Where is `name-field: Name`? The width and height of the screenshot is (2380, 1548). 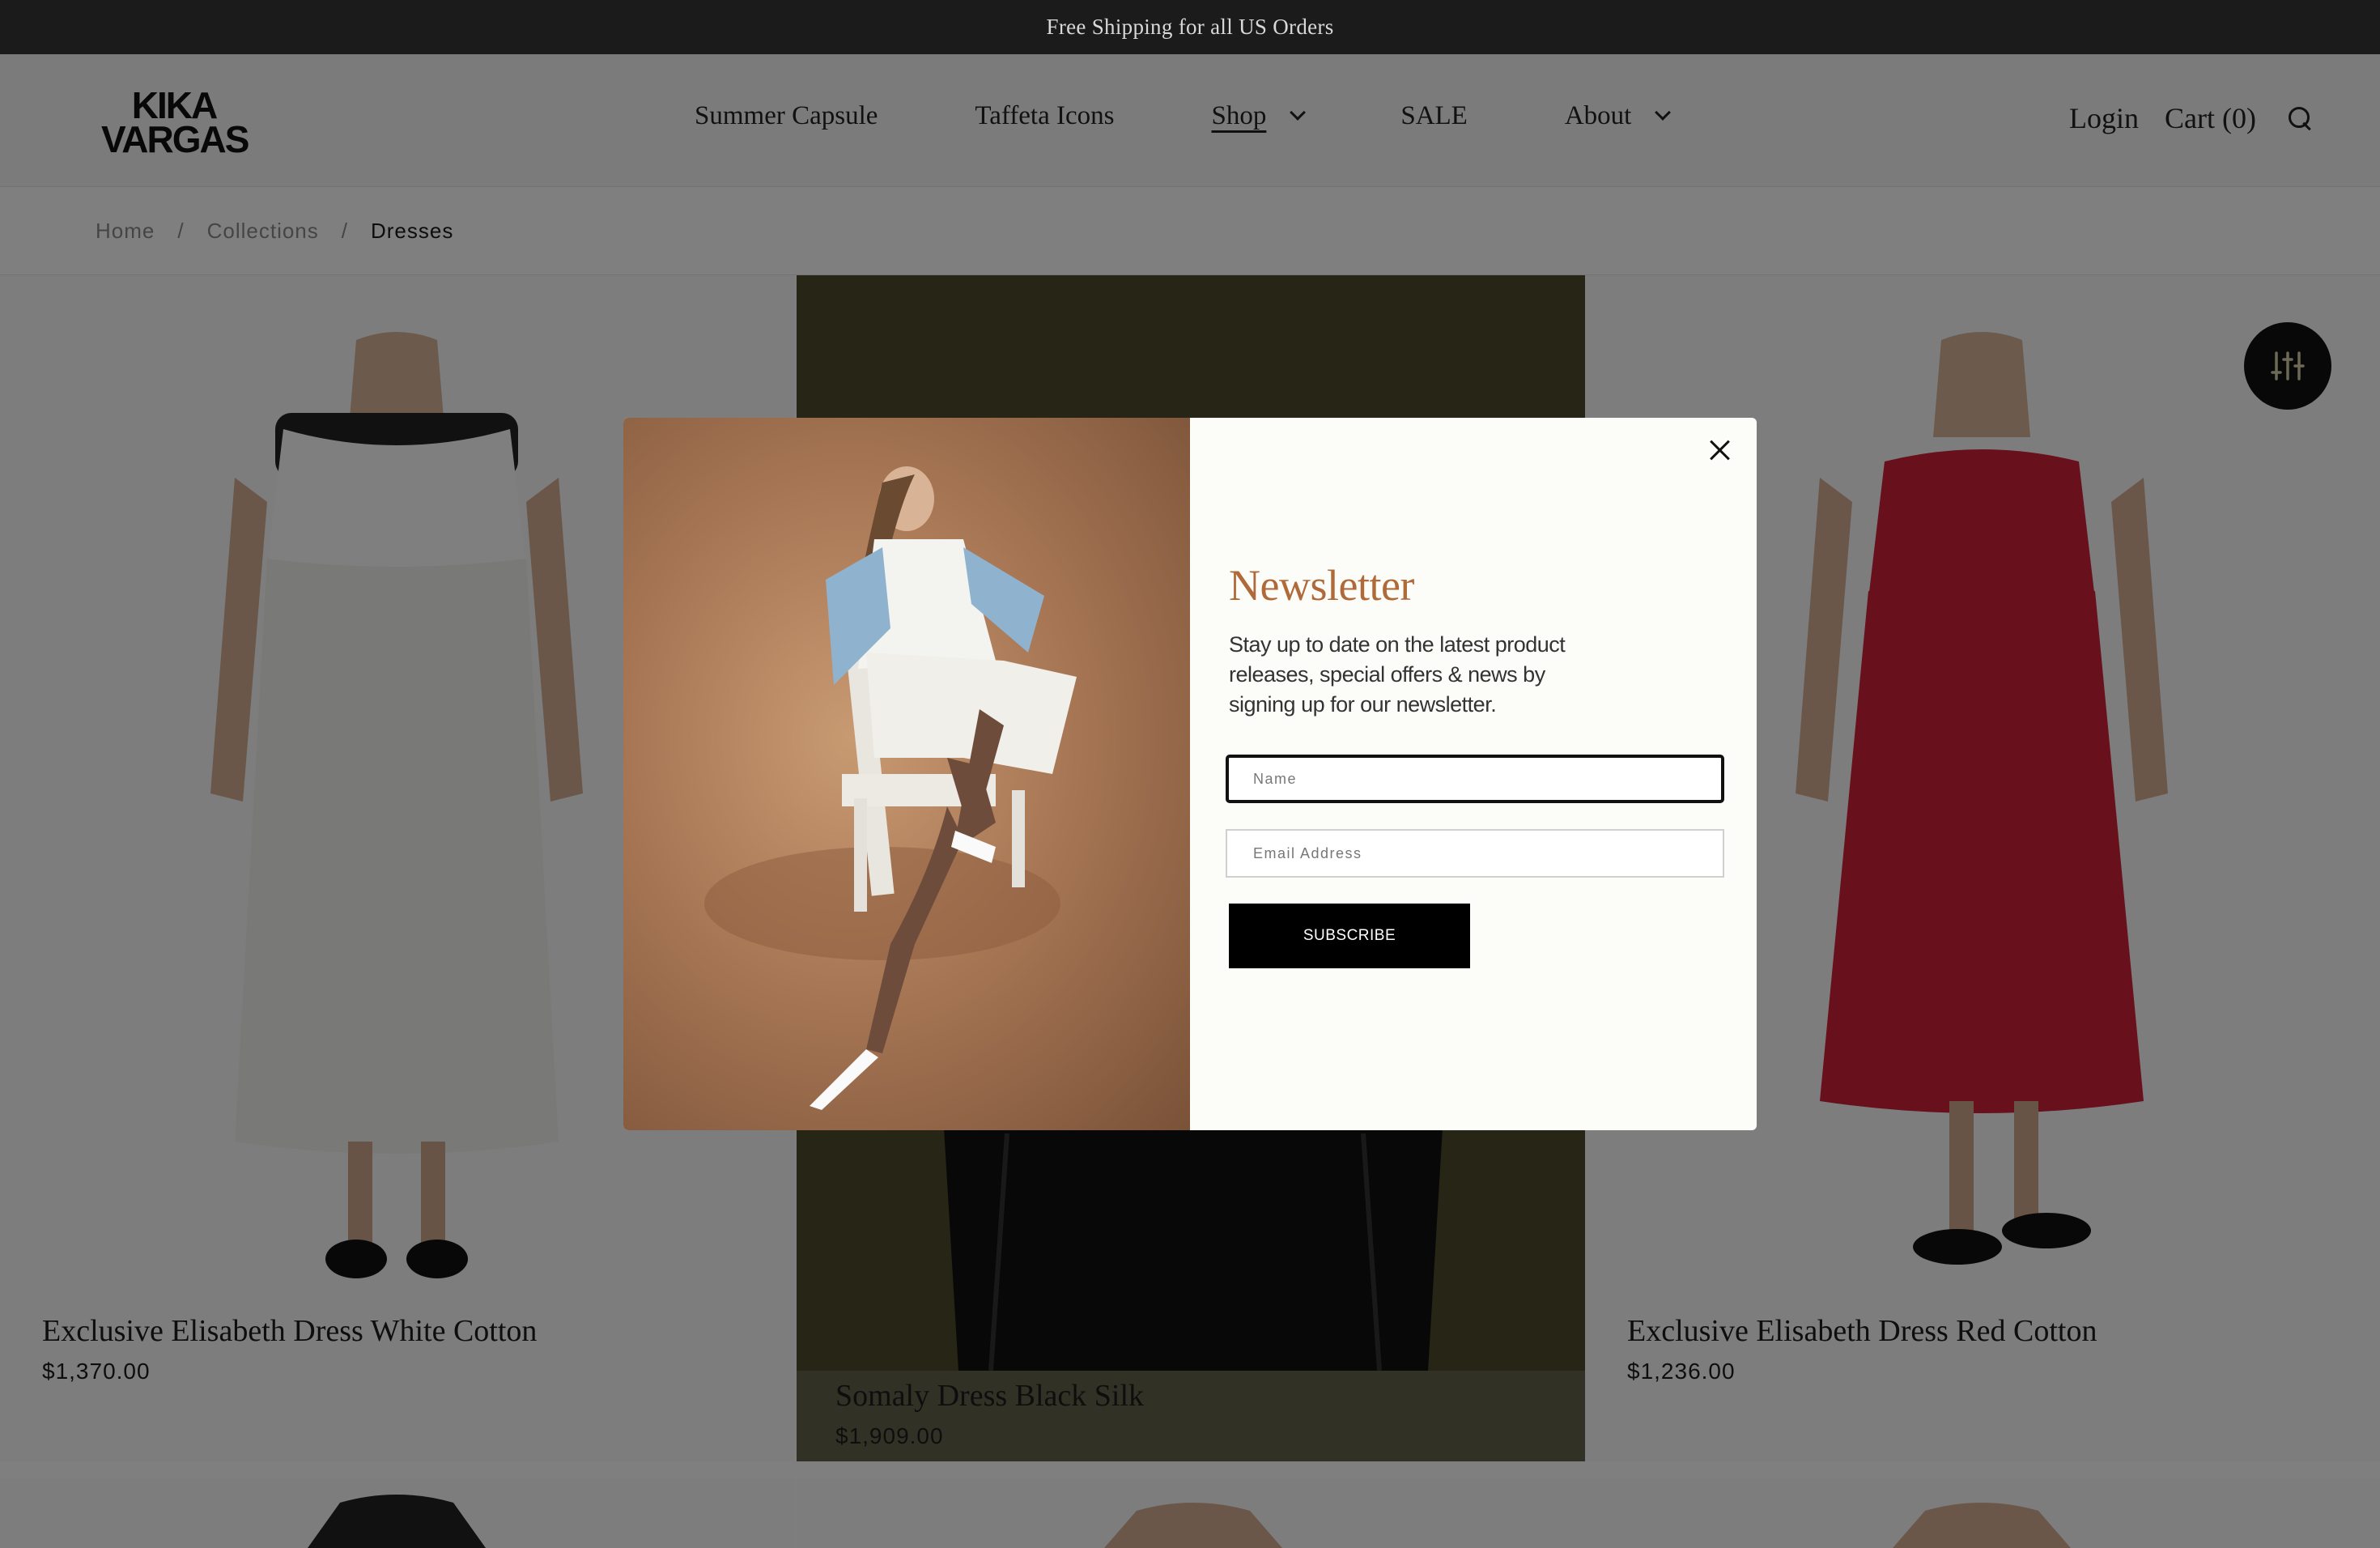 name-field: Name is located at coordinates (1475, 779).